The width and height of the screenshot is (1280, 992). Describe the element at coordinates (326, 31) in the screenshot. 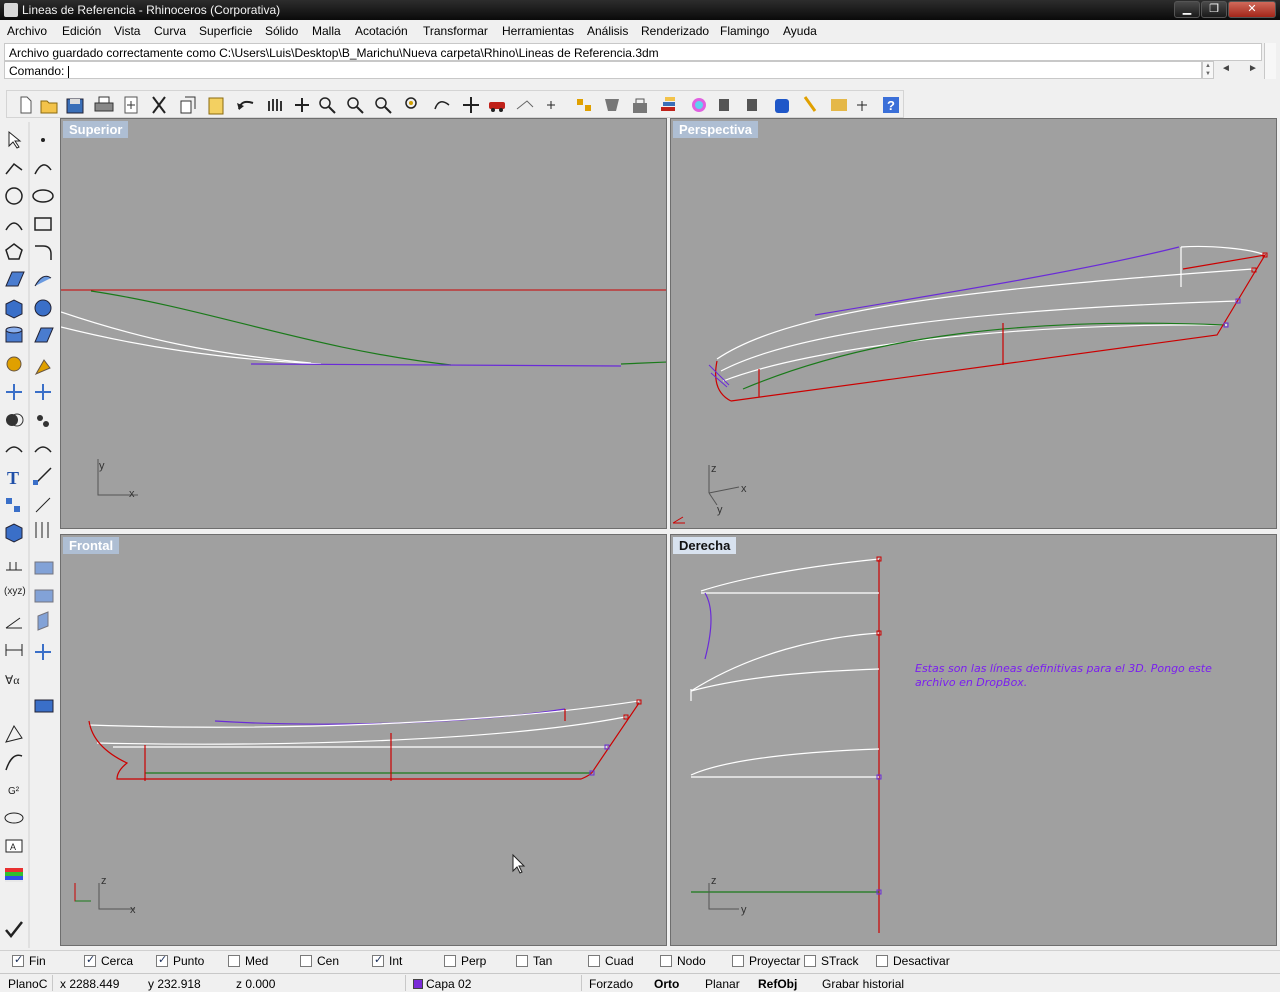

I see `menu-malla: Malla` at that location.